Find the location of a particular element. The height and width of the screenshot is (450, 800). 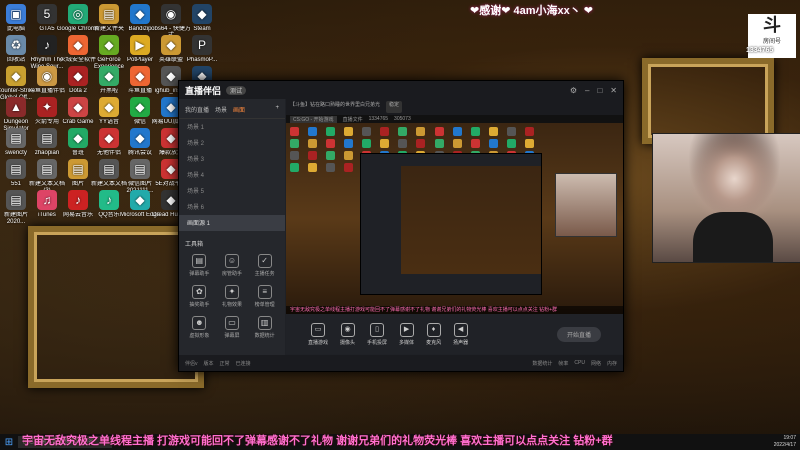

settings-icon: ⚙ is located at coordinates (573, 90).